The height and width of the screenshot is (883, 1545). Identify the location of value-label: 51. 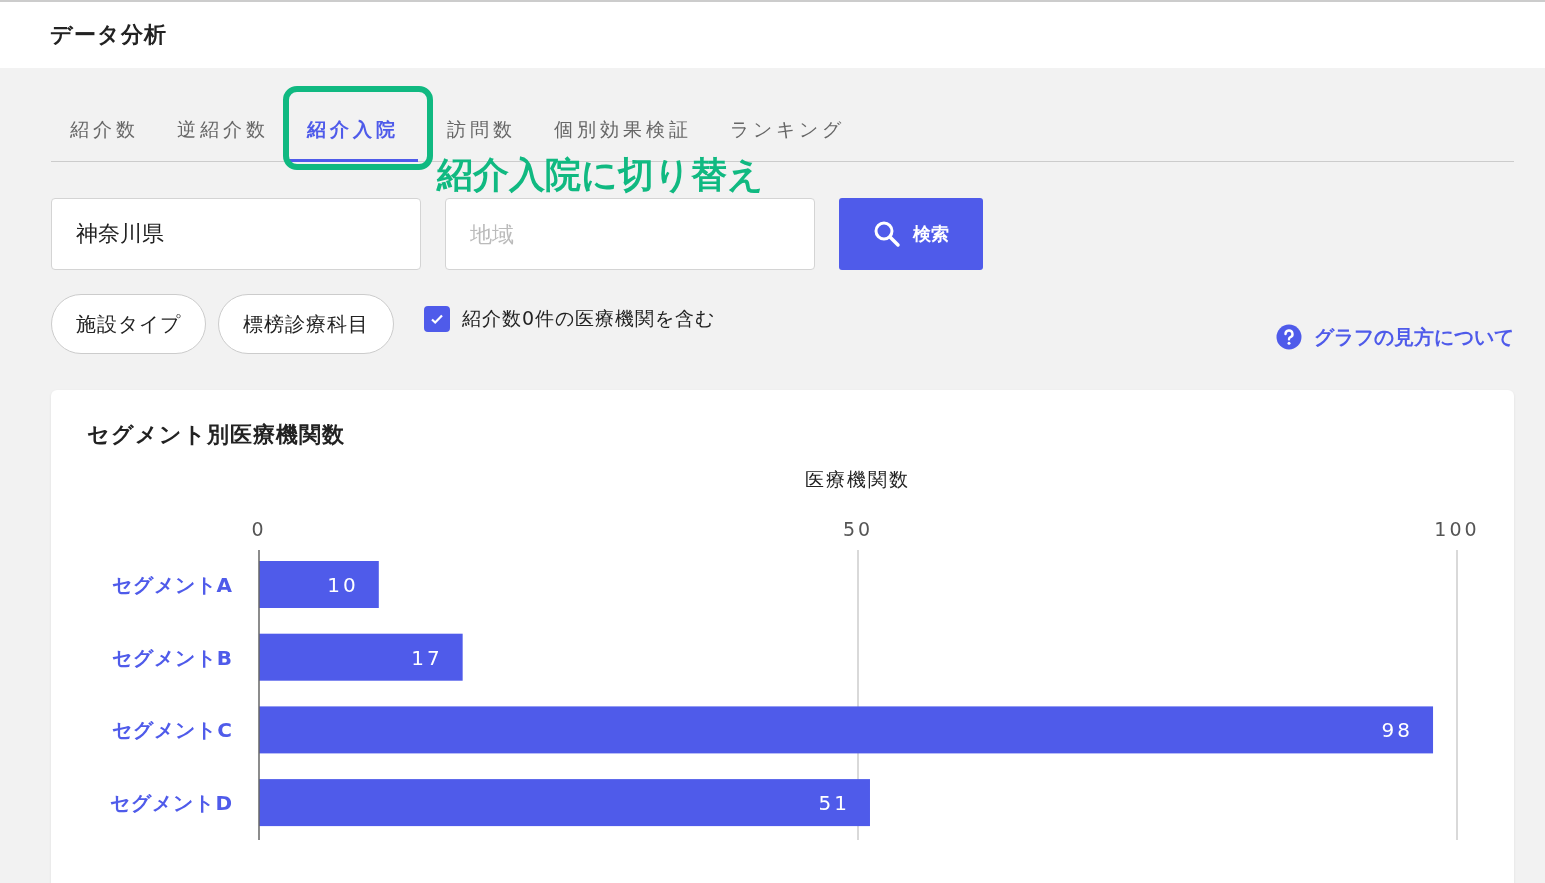
(834, 803).